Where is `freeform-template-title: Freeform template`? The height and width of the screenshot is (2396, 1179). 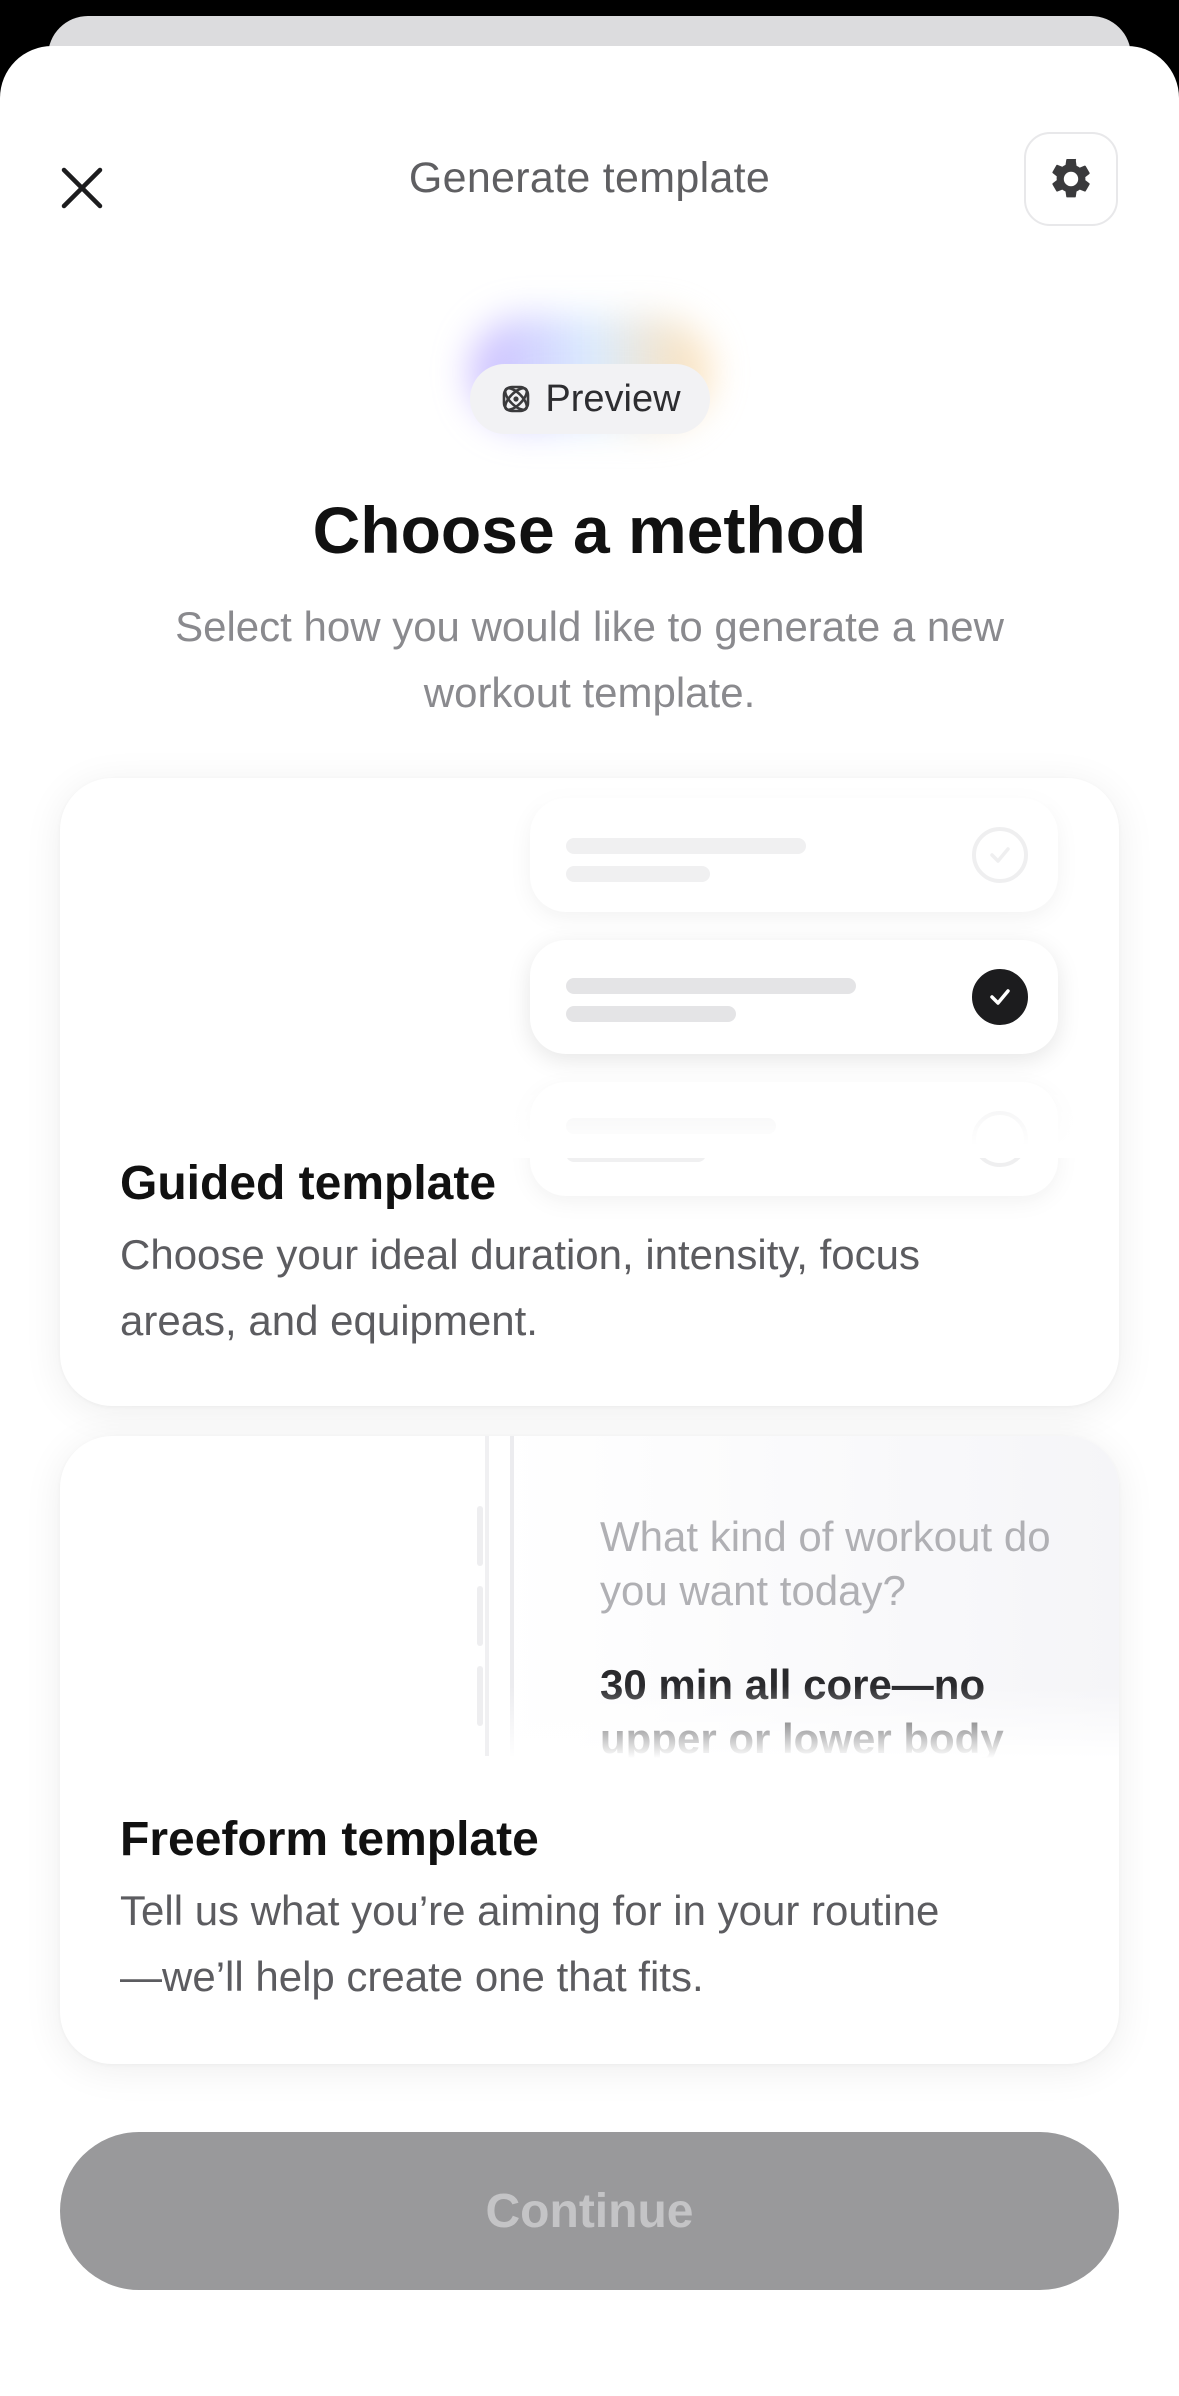
freeform-template-title: Freeform template is located at coordinates (329, 1839).